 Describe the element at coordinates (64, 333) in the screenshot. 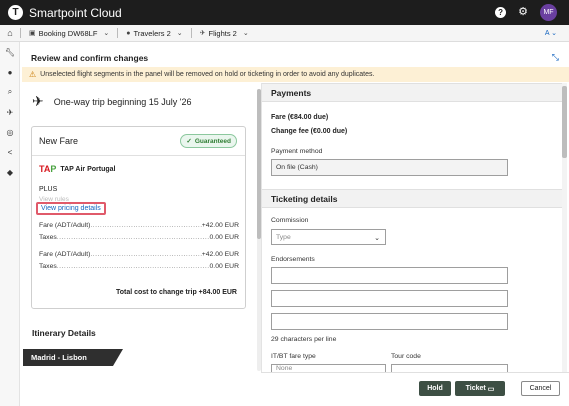

I see `itinerary-title: Itinerary Details` at that location.